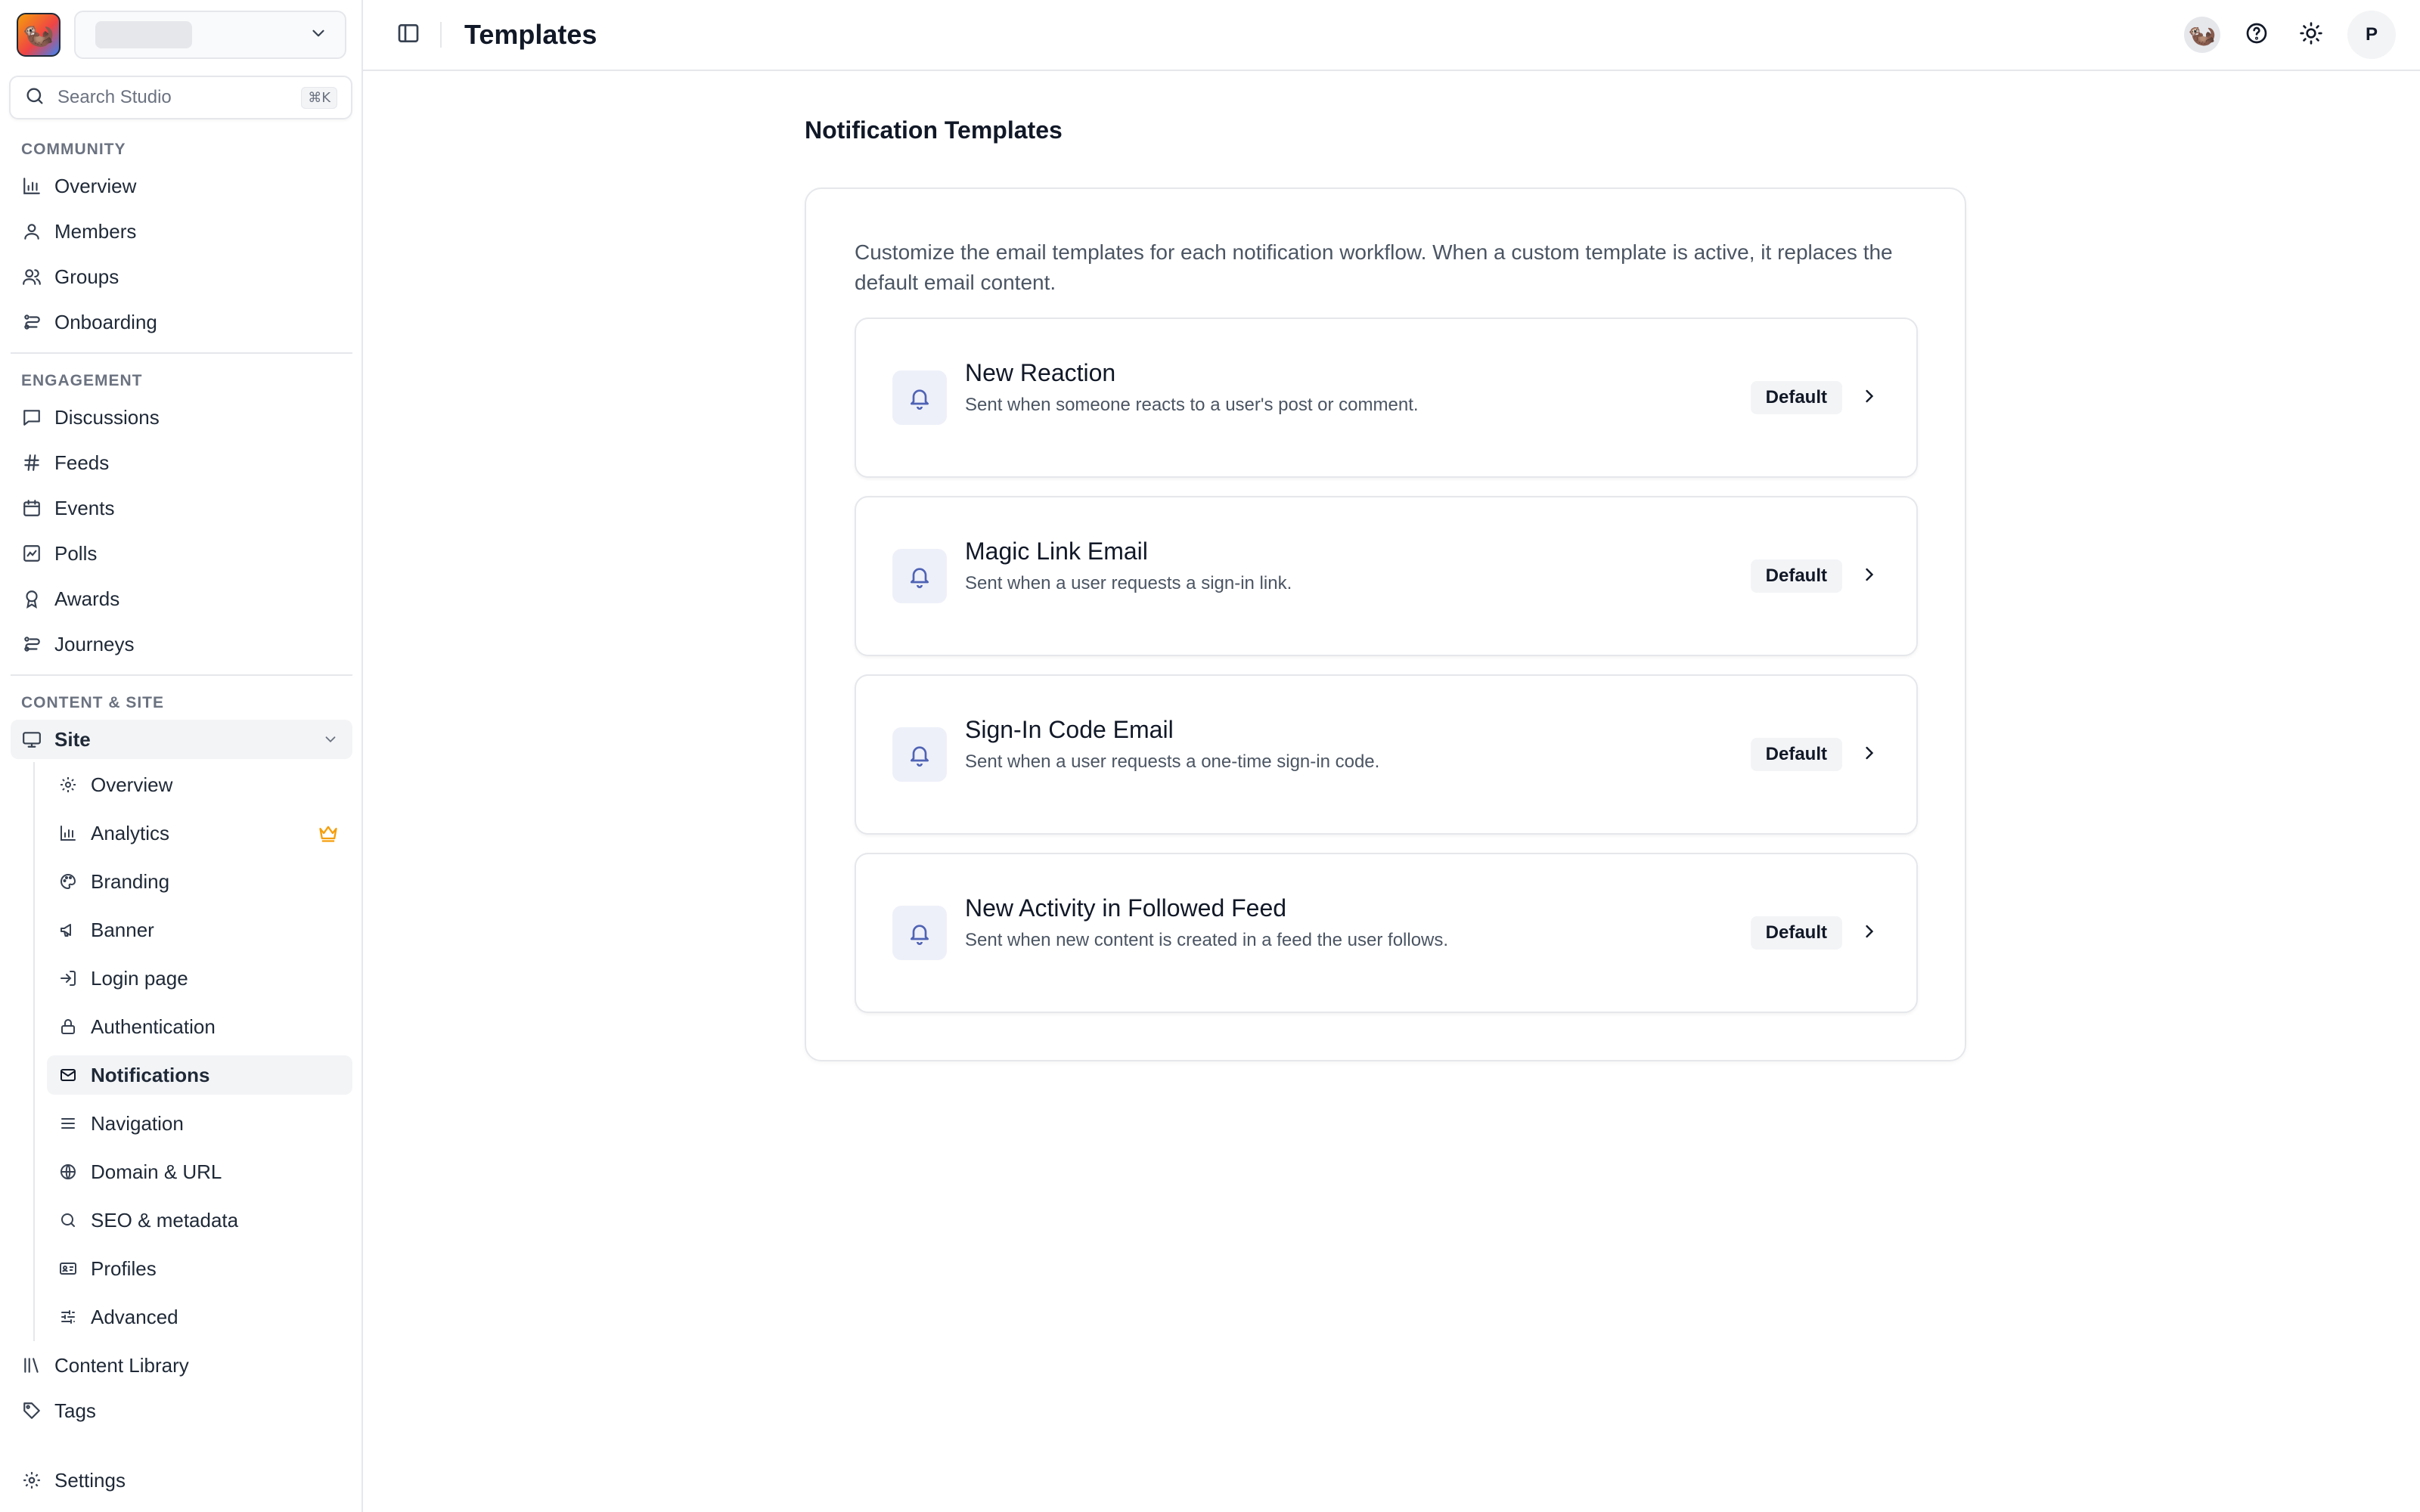  Describe the element at coordinates (199, 785) in the screenshot. I see `site-item-overview: Overview` at that location.